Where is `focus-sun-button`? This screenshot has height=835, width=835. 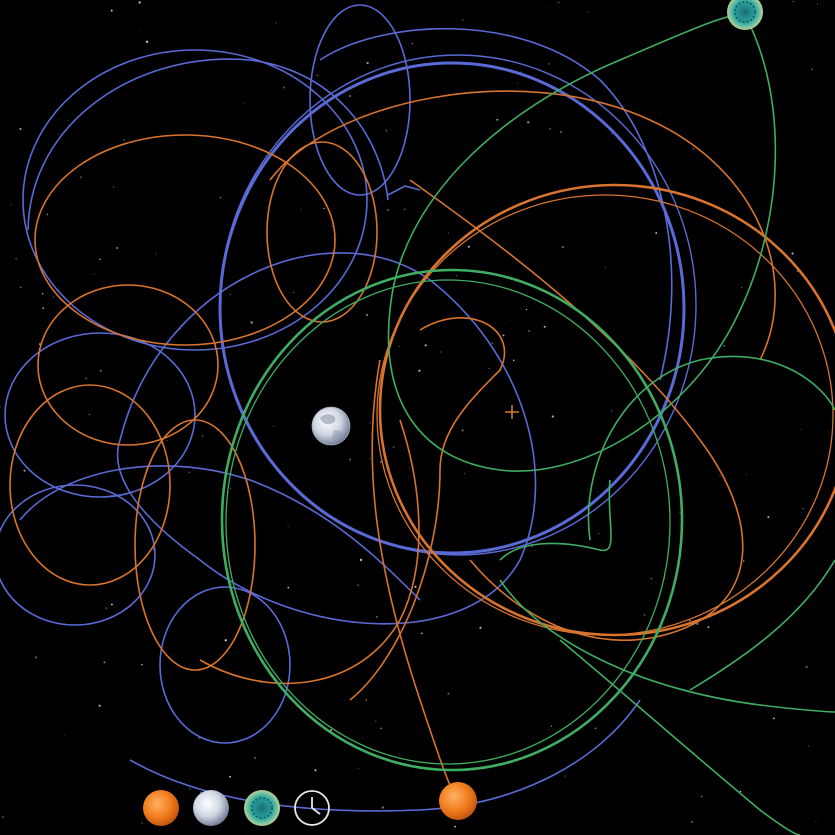 focus-sun-button is located at coordinates (161, 808).